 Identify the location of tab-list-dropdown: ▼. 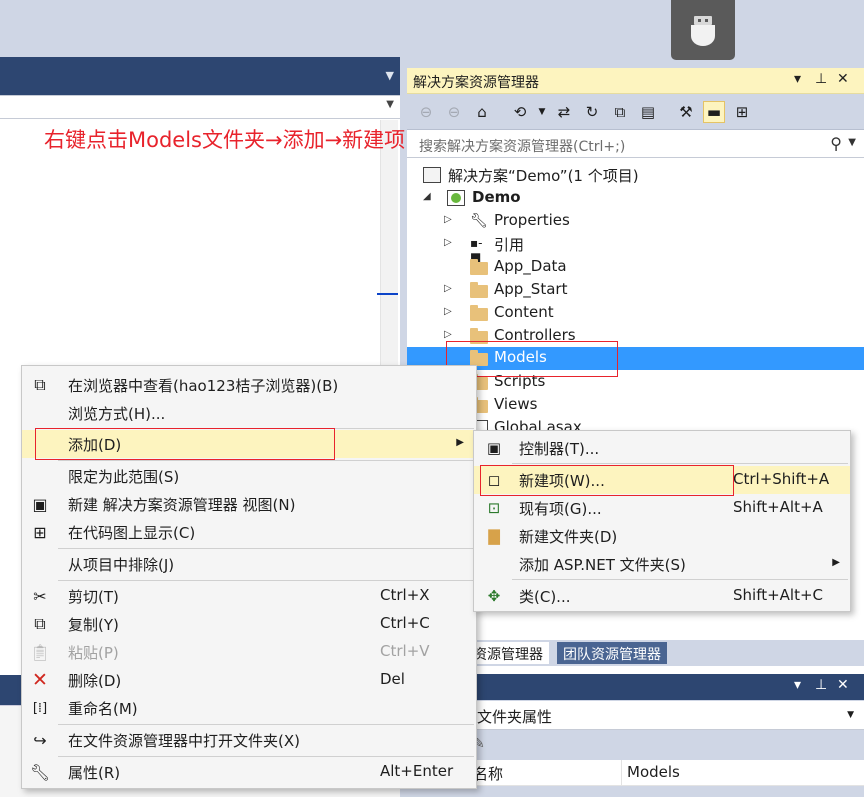
(390, 75).